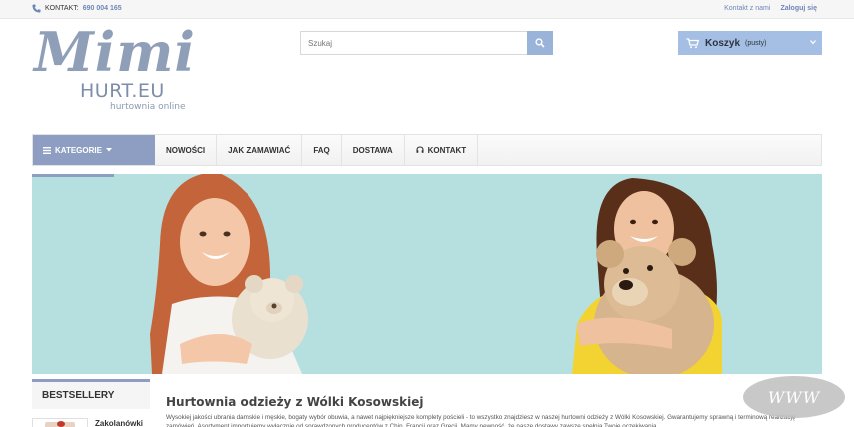 The width and height of the screenshot is (854, 427). I want to click on nav-item-news: NOWOŚCI, so click(186, 150).